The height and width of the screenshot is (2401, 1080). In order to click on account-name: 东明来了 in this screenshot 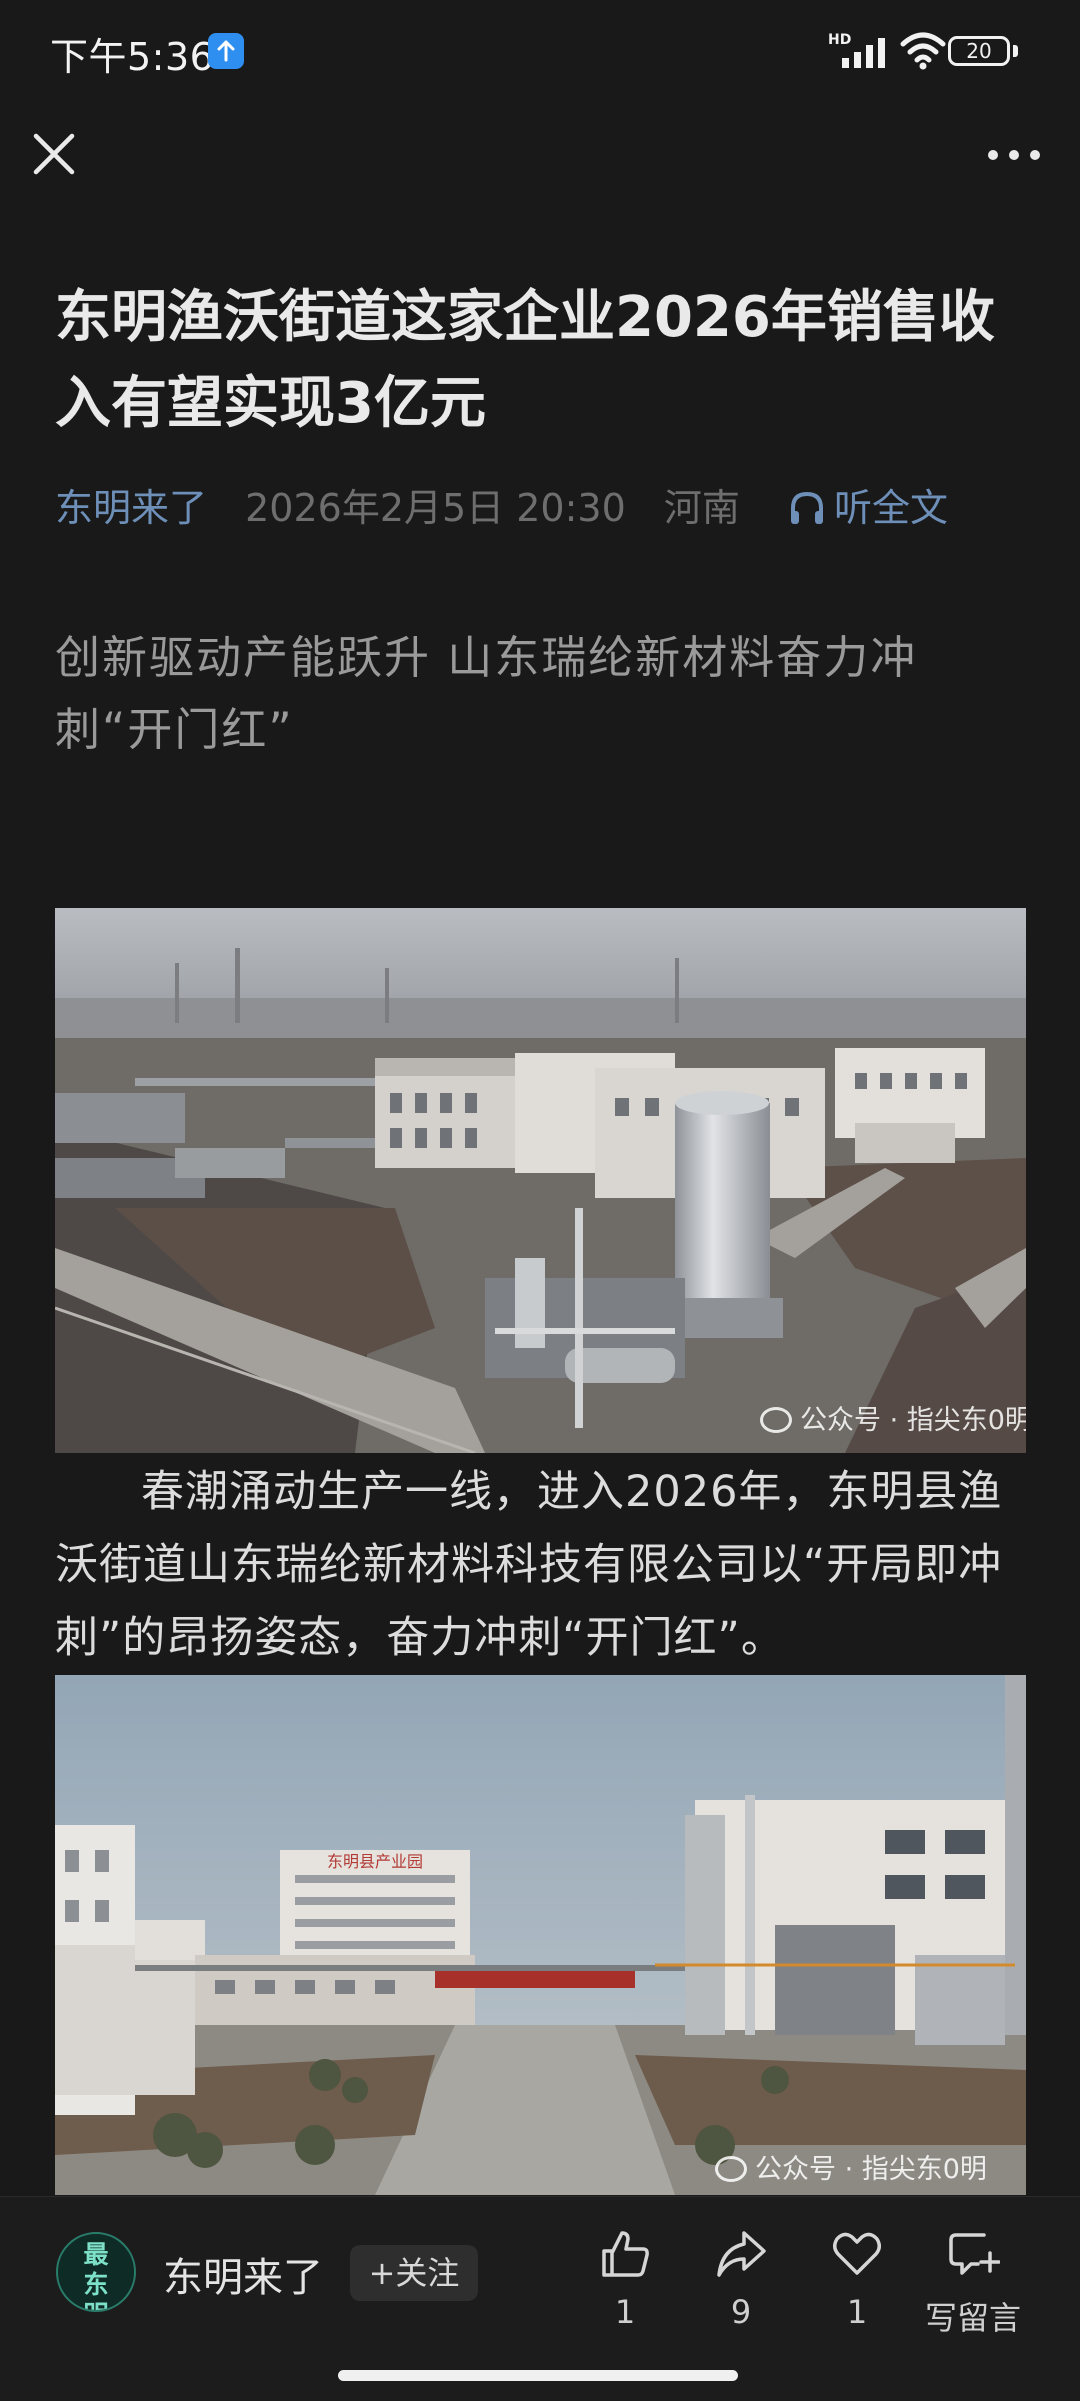, I will do `click(243, 2274)`.